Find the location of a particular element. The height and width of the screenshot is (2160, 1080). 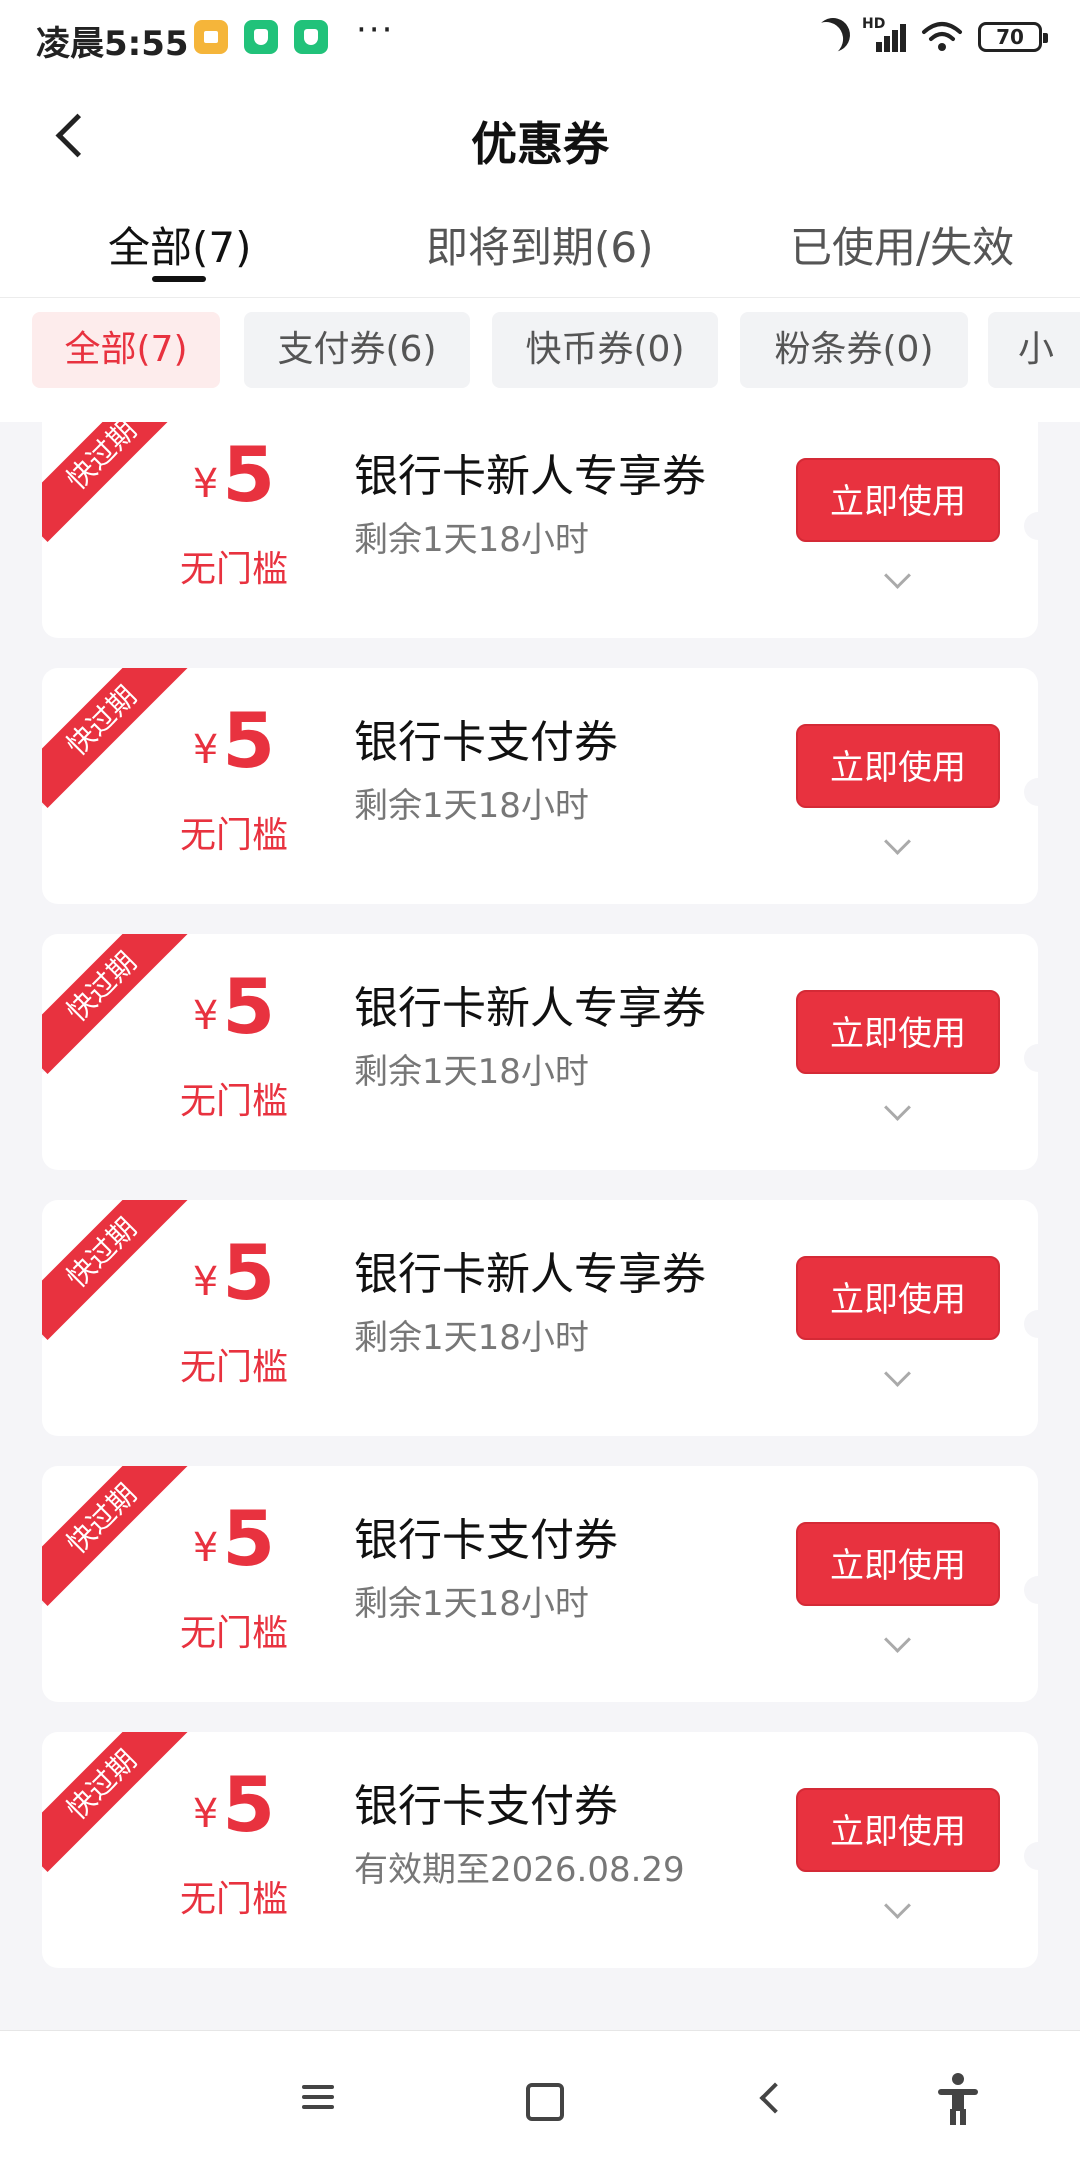

back-icon is located at coordinates (768, 2097).